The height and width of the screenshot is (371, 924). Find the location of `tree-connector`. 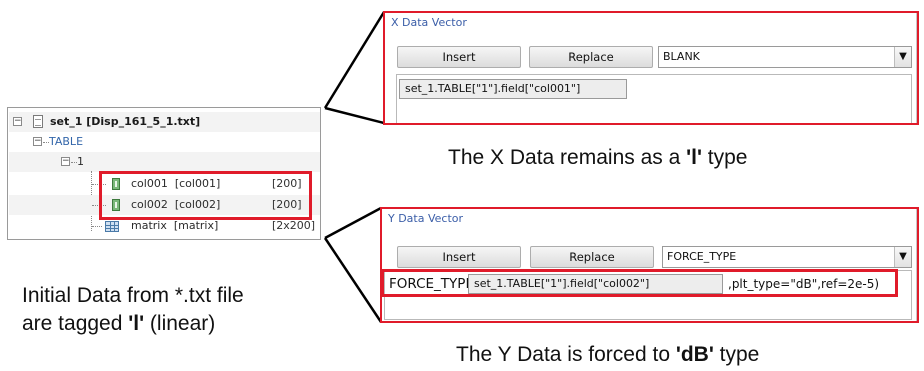

tree-connector is located at coordinates (97, 226).